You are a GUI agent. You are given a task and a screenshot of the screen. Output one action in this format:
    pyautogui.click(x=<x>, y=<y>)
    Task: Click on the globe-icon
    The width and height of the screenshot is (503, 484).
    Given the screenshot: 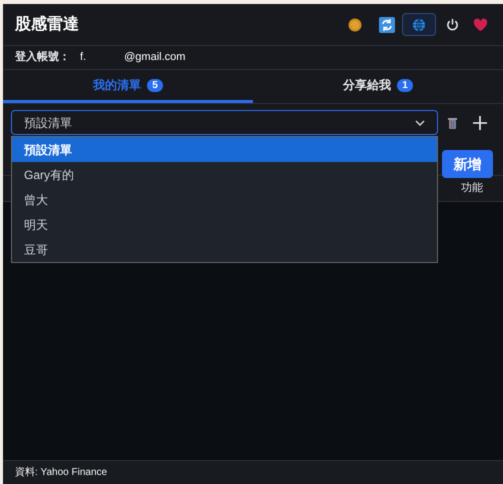 What is the action you would take?
    pyautogui.click(x=419, y=25)
    